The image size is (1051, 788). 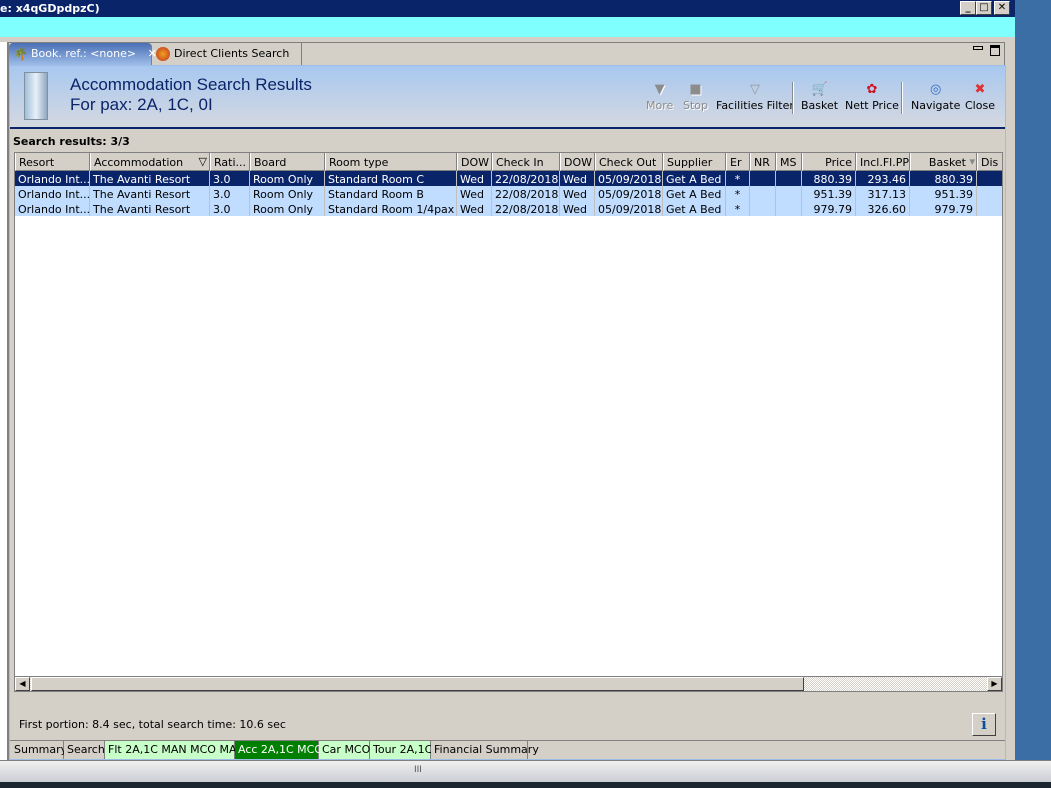 What do you see at coordinates (525, 785) in the screenshot?
I see `taskbar-edge` at bounding box center [525, 785].